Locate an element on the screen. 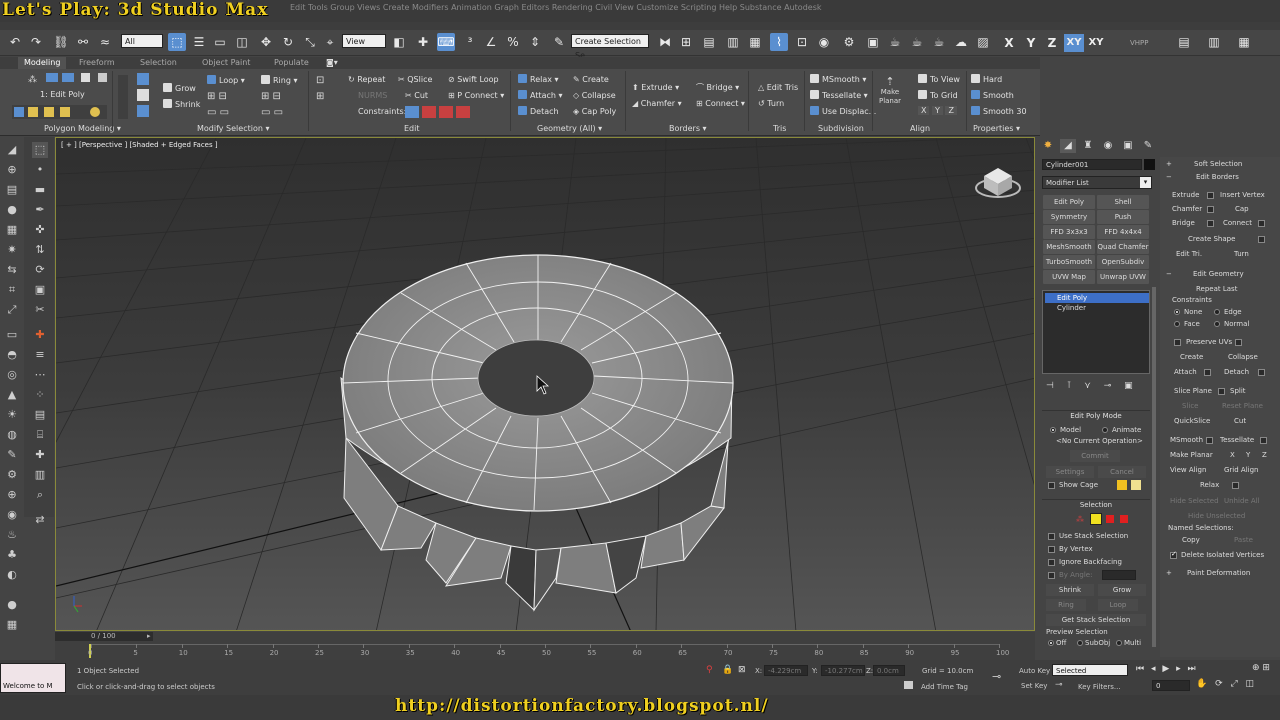 The image size is (1280, 720). relax-button: Relax ▾ is located at coordinates (538, 80).